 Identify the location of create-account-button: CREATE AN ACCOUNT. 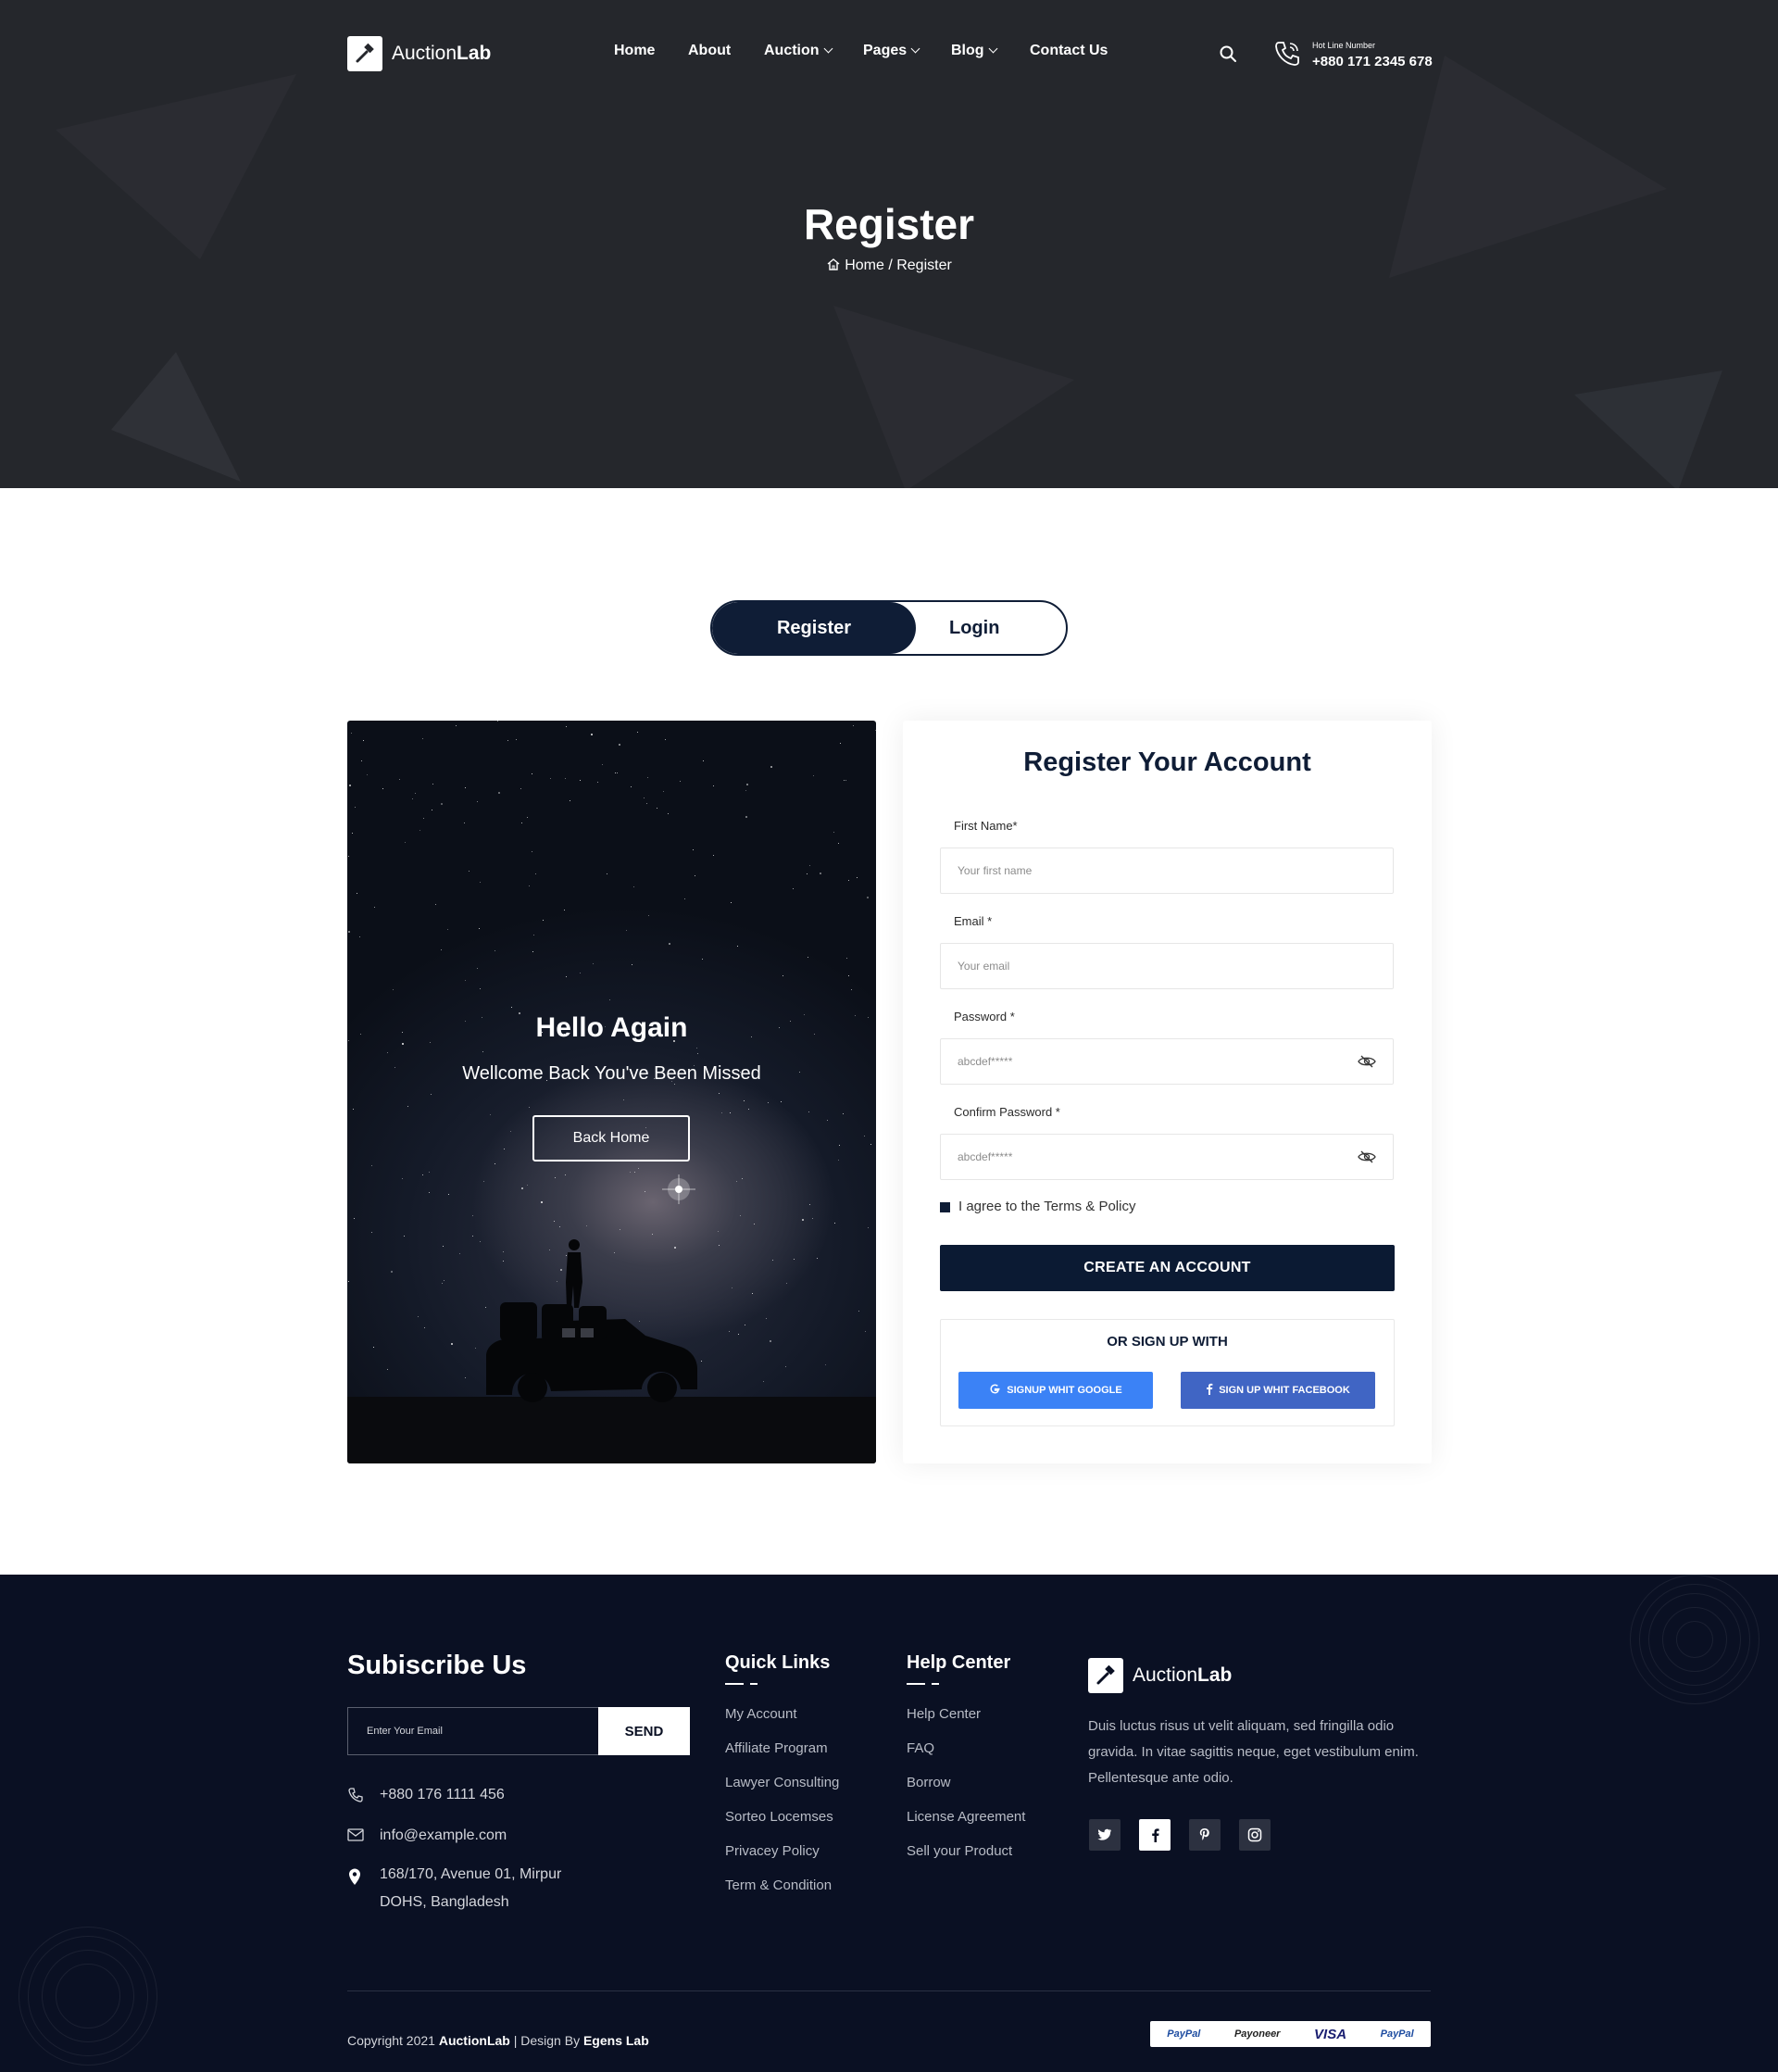
(1167, 1268).